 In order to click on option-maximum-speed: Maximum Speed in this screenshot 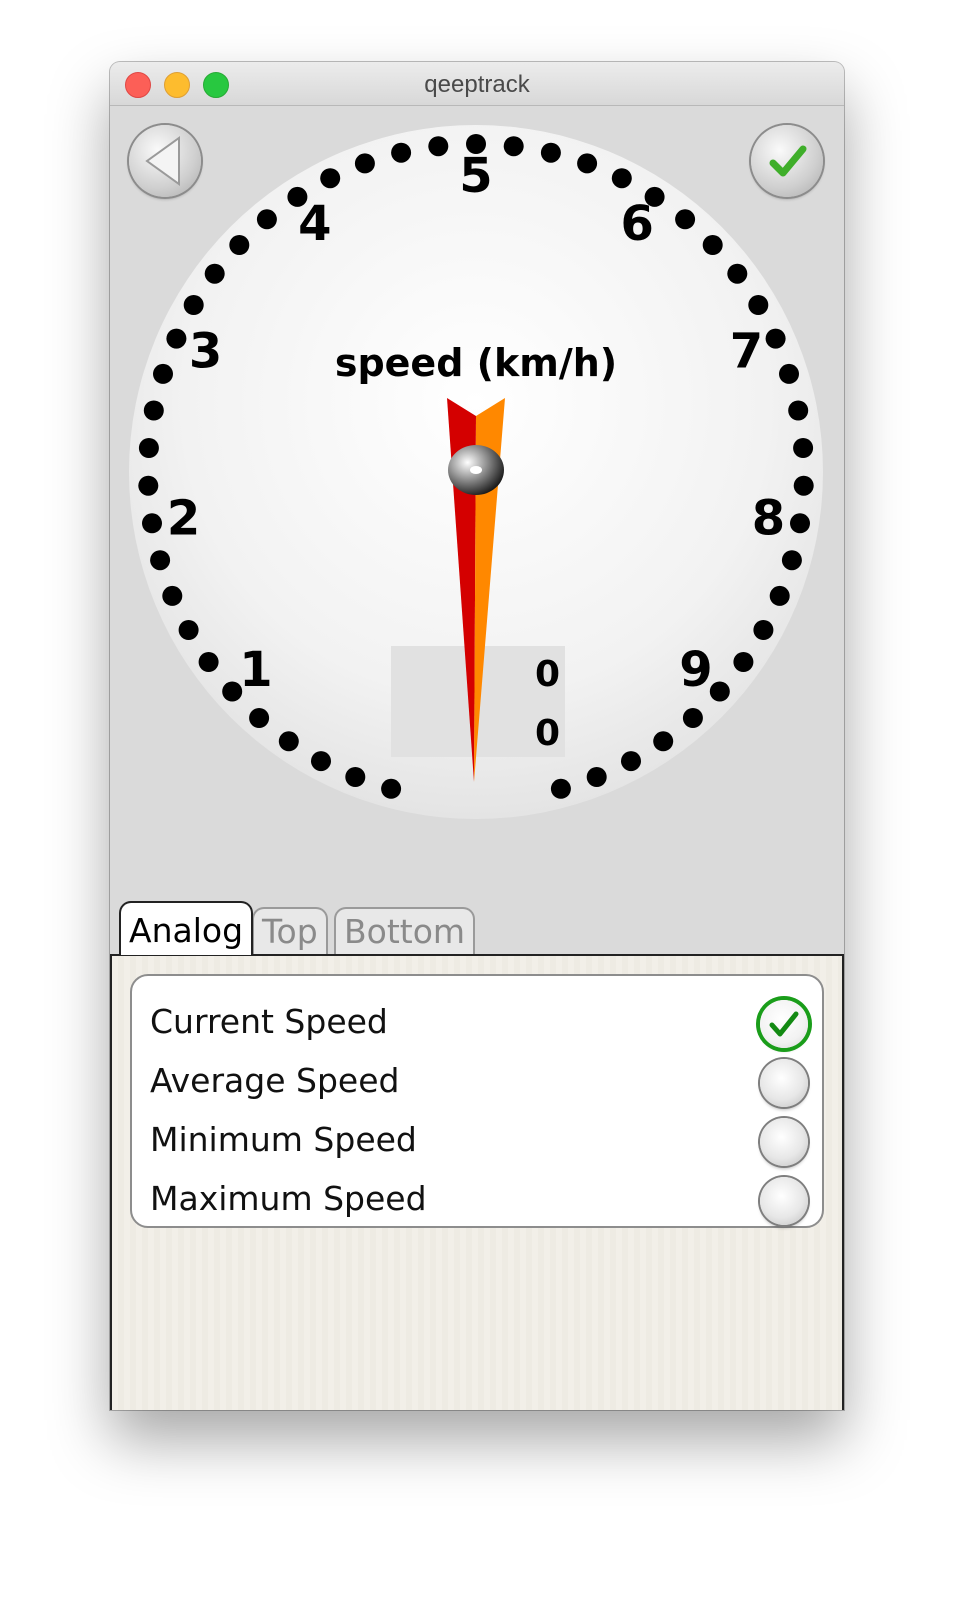, I will do `click(480, 1201)`.